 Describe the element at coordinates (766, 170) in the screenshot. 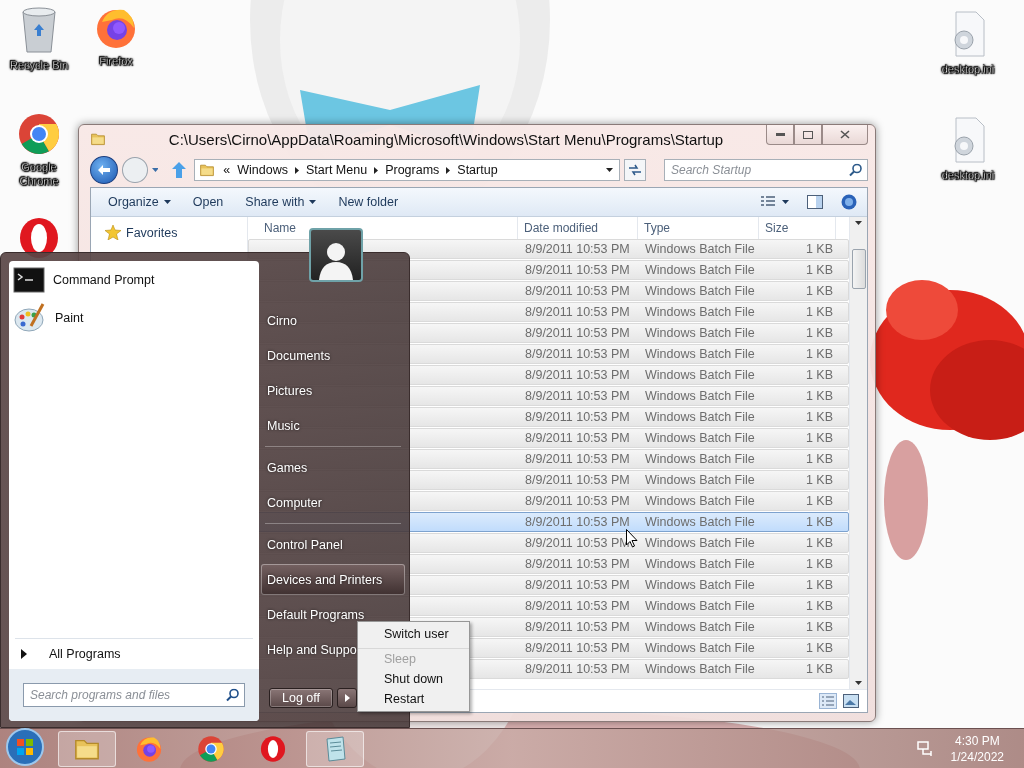

I see `search-field: Search Startup` at that location.